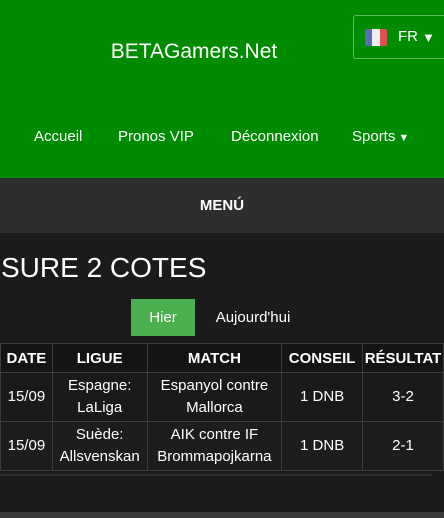 This screenshot has width=444, height=518. What do you see at coordinates (99, 397) in the screenshot?
I see `cell-league: Espagne: LaLiga` at bounding box center [99, 397].